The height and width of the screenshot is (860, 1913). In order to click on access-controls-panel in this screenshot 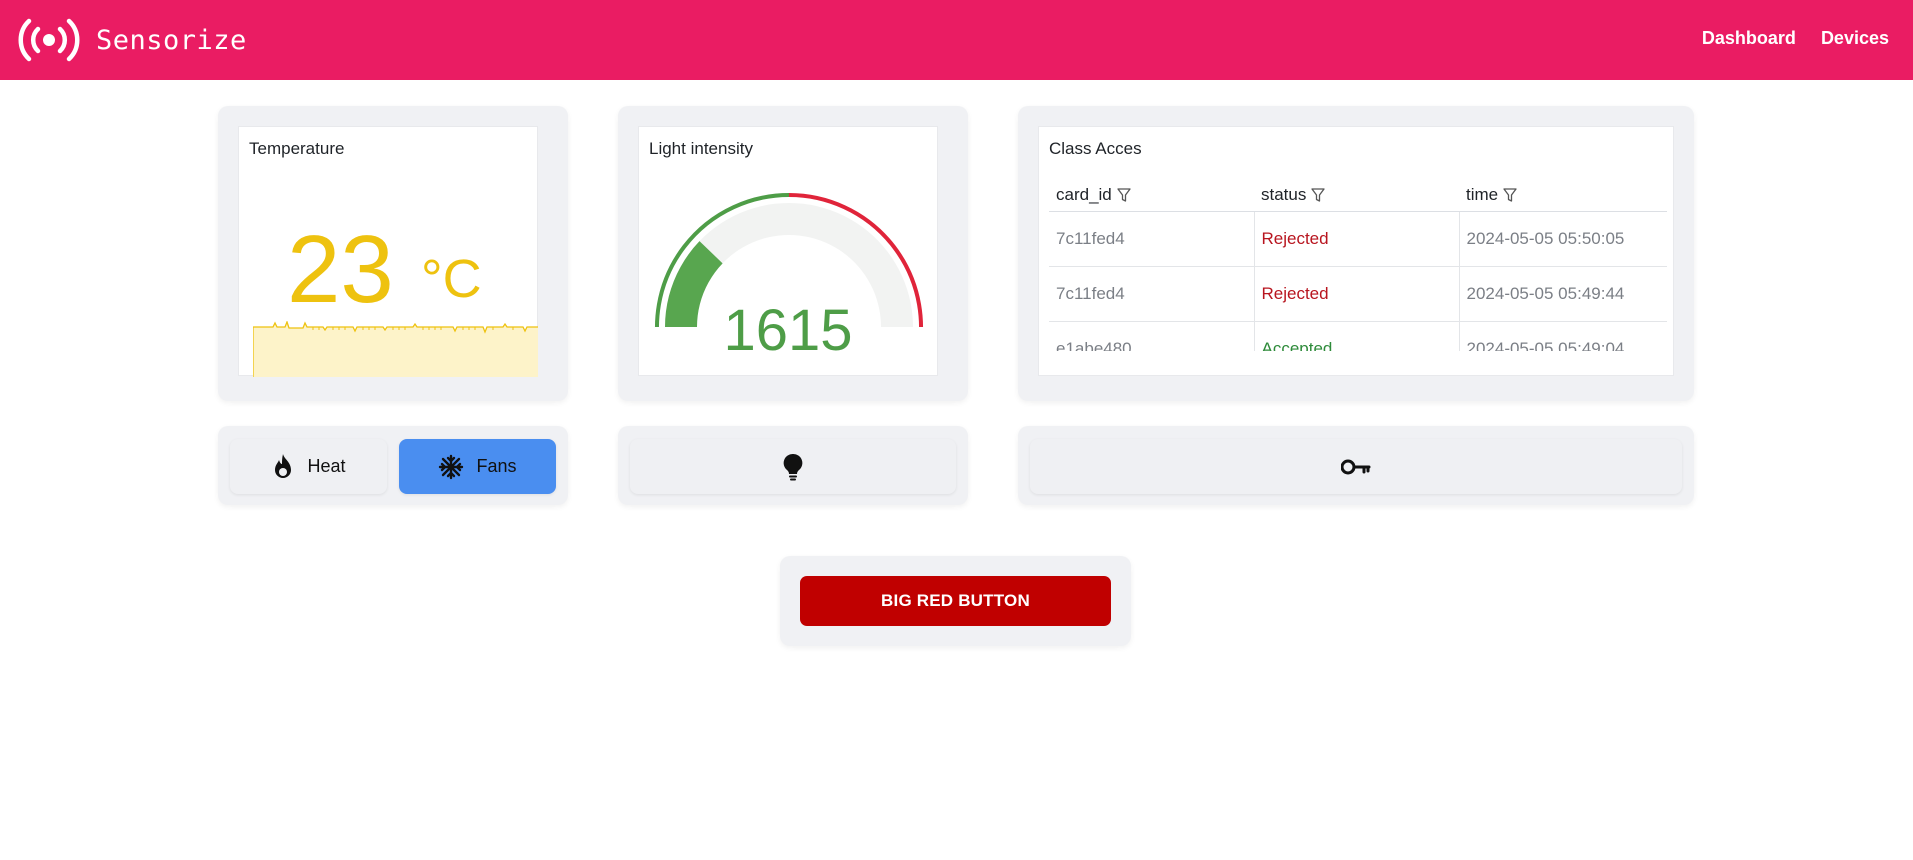, I will do `click(1356, 465)`.